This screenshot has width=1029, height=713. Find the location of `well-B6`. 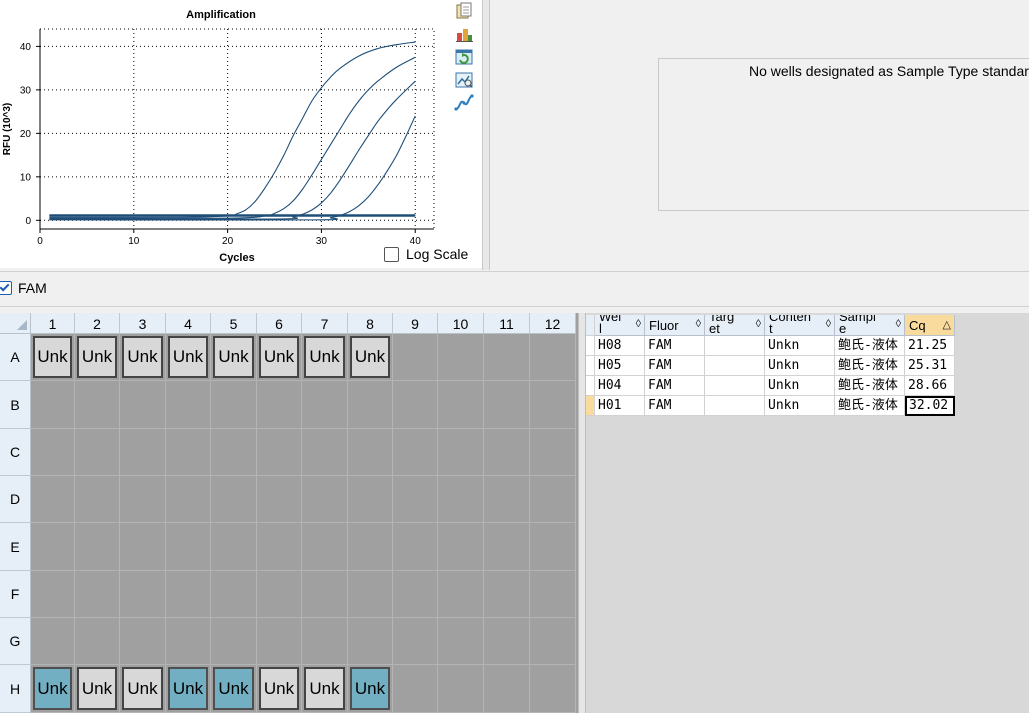

well-B6 is located at coordinates (279, 405).